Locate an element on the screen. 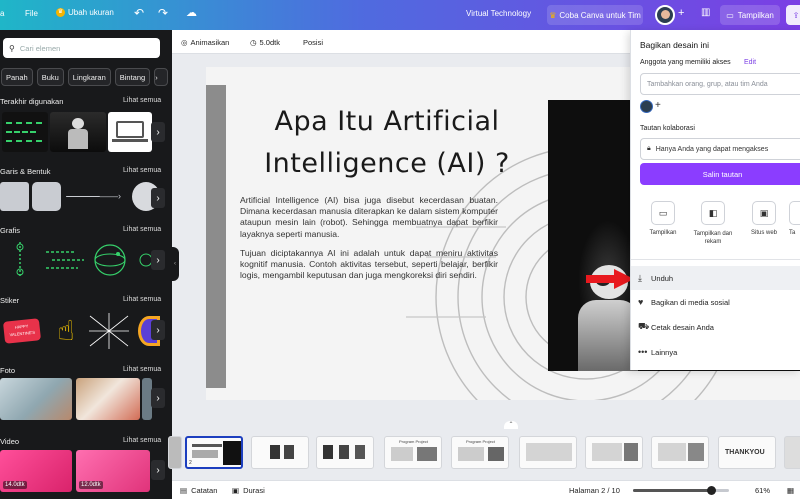 The image size is (800, 499). shape-arrow-line: ——› is located at coordinates (115, 196).